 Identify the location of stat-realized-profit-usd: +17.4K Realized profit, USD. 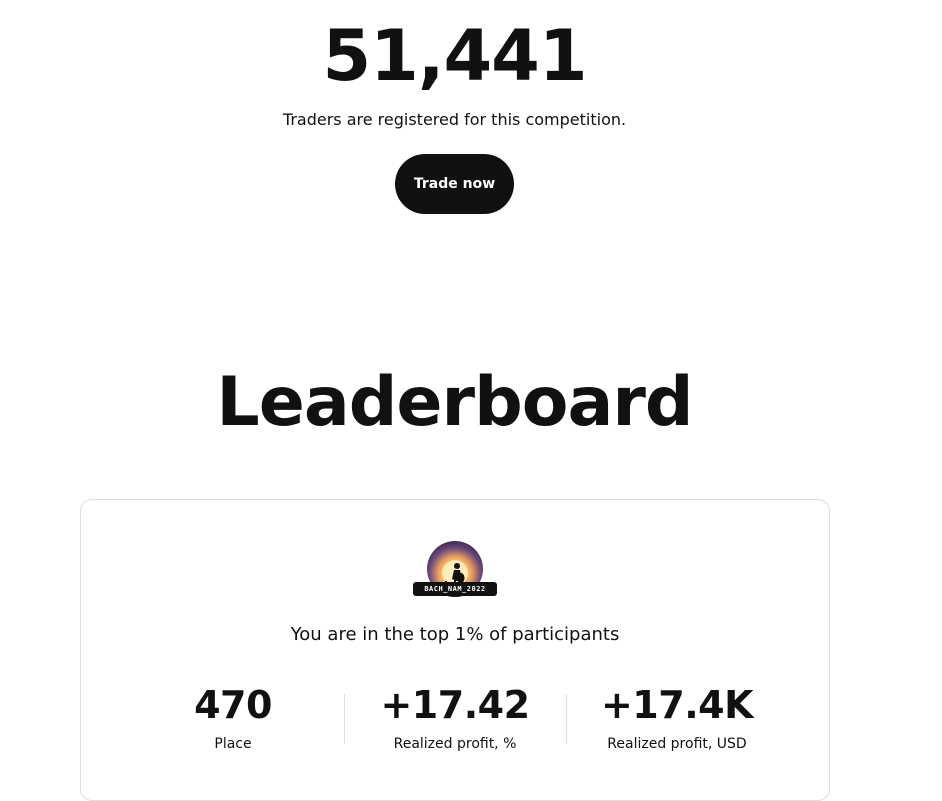
(677, 717).